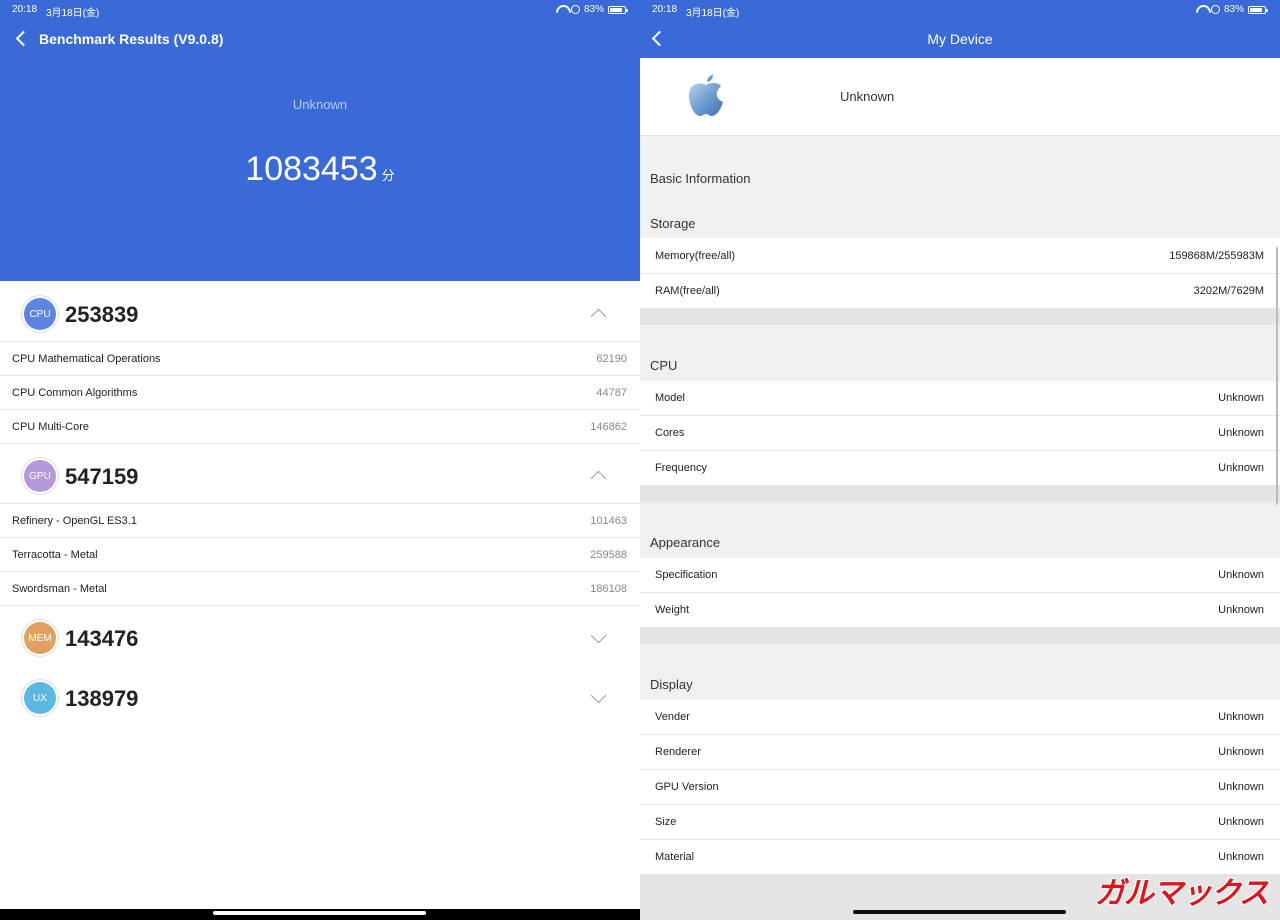  Describe the element at coordinates (1228, 291) in the screenshot. I see `info-value: 3202M/7629M` at that location.